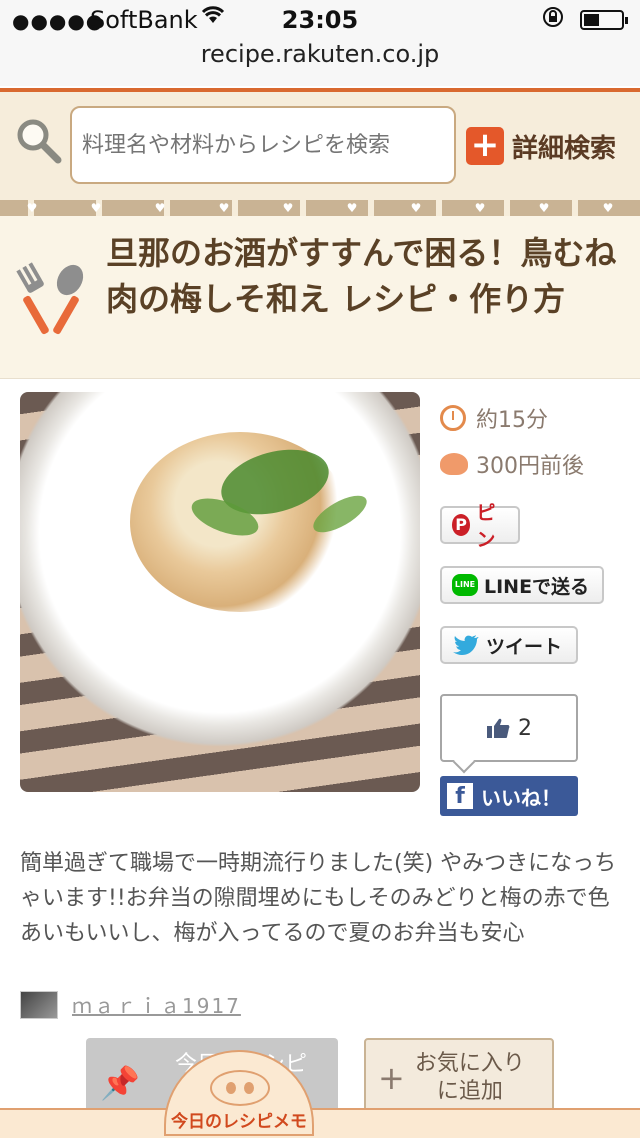 This screenshot has width=640, height=1138. What do you see at coordinates (530, 466) in the screenshot?
I see `cost-value: 300円前後` at bounding box center [530, 466].